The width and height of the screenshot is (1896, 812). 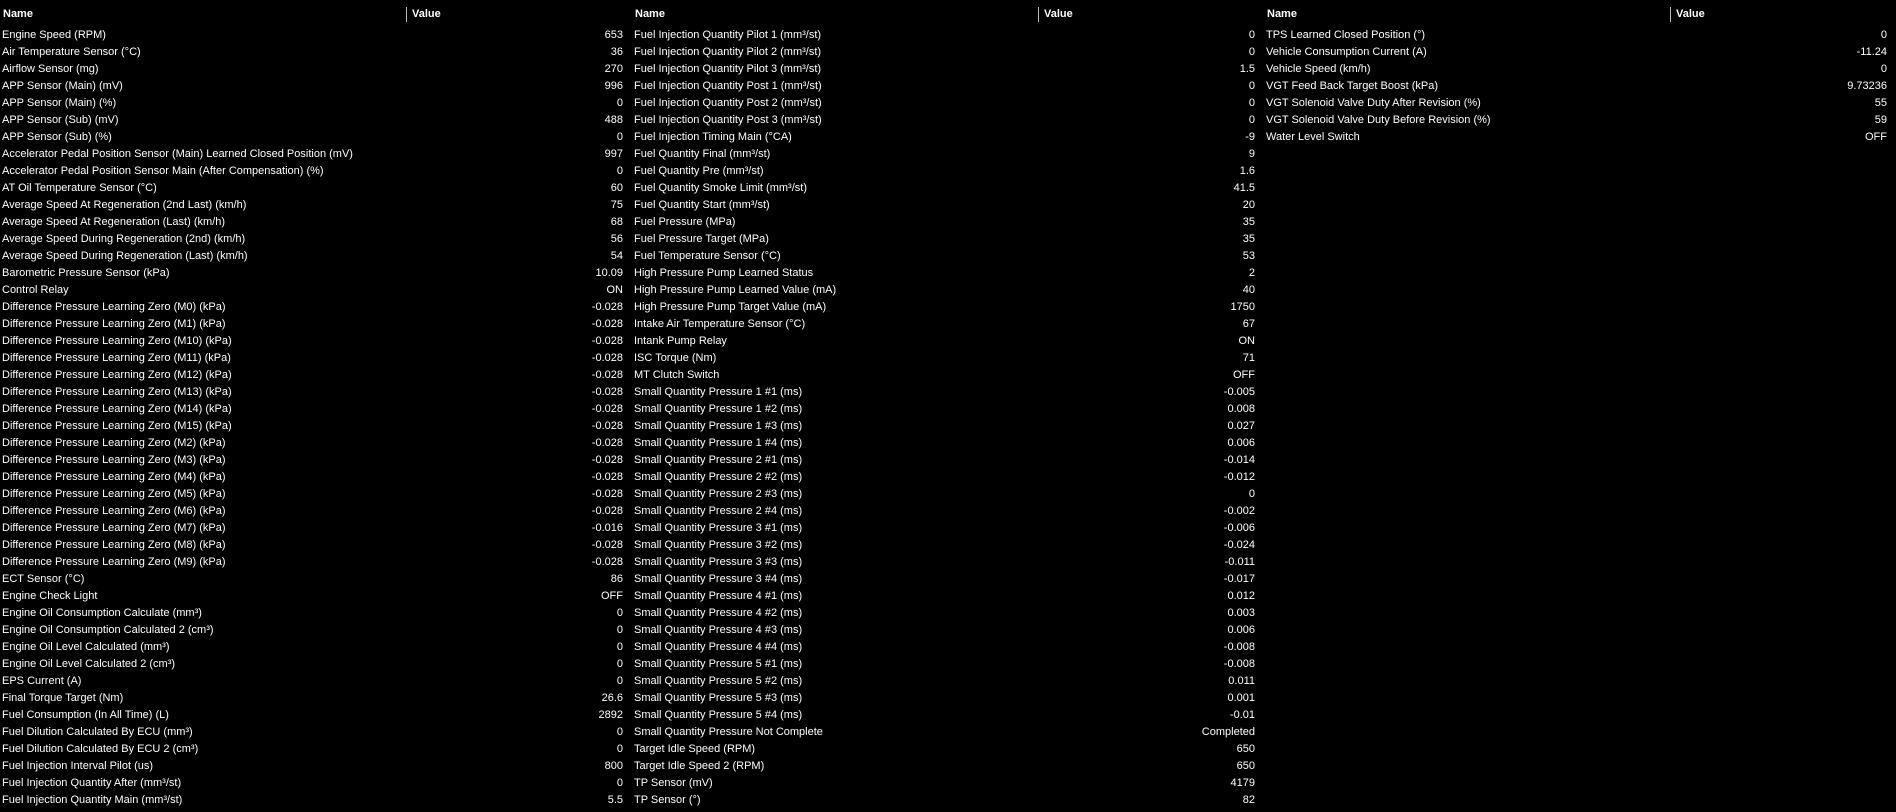 What do you see at coordinates (948, 494) in the screenshot?
I see `table-row: Small Quantity Pressure 2 #3 (ms) 0` at bounding box center [948, 494].